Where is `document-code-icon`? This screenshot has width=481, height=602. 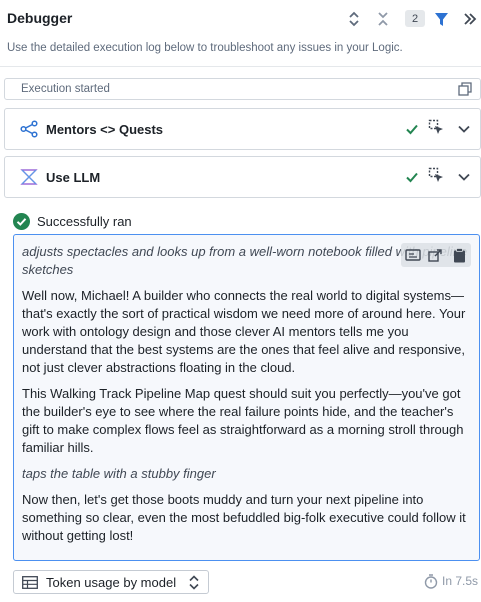
document-code-icon is located at coordinates (412, 255).